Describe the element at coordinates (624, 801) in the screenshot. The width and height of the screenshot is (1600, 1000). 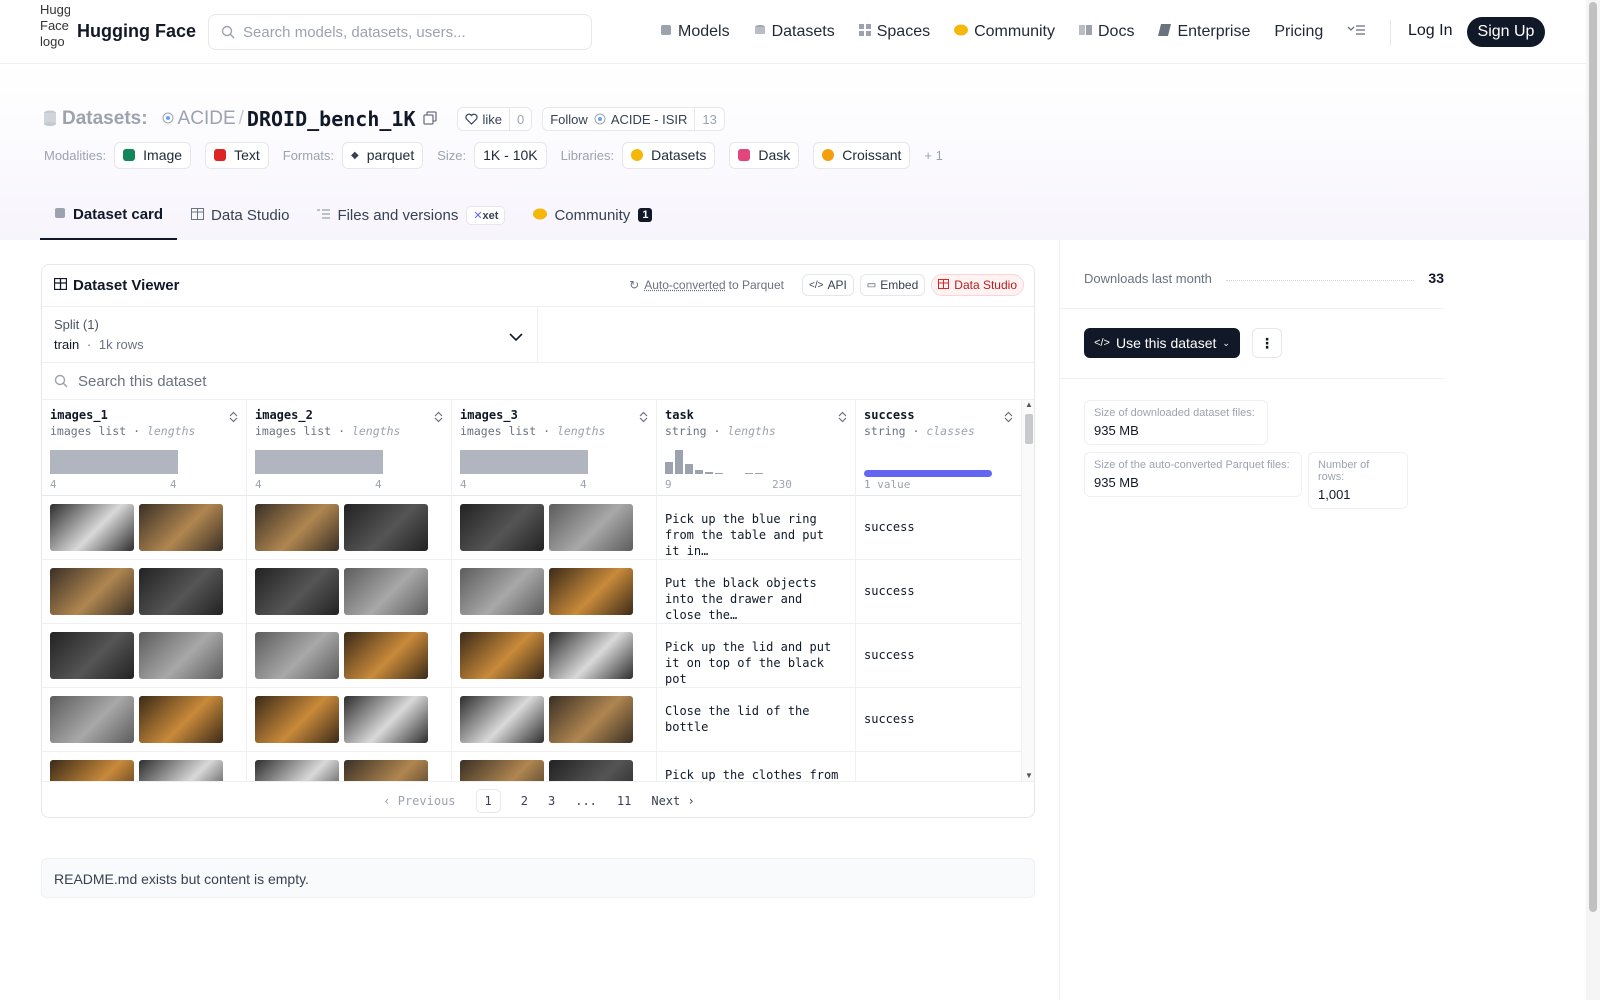
I see `page-button-11: 11` at that location.